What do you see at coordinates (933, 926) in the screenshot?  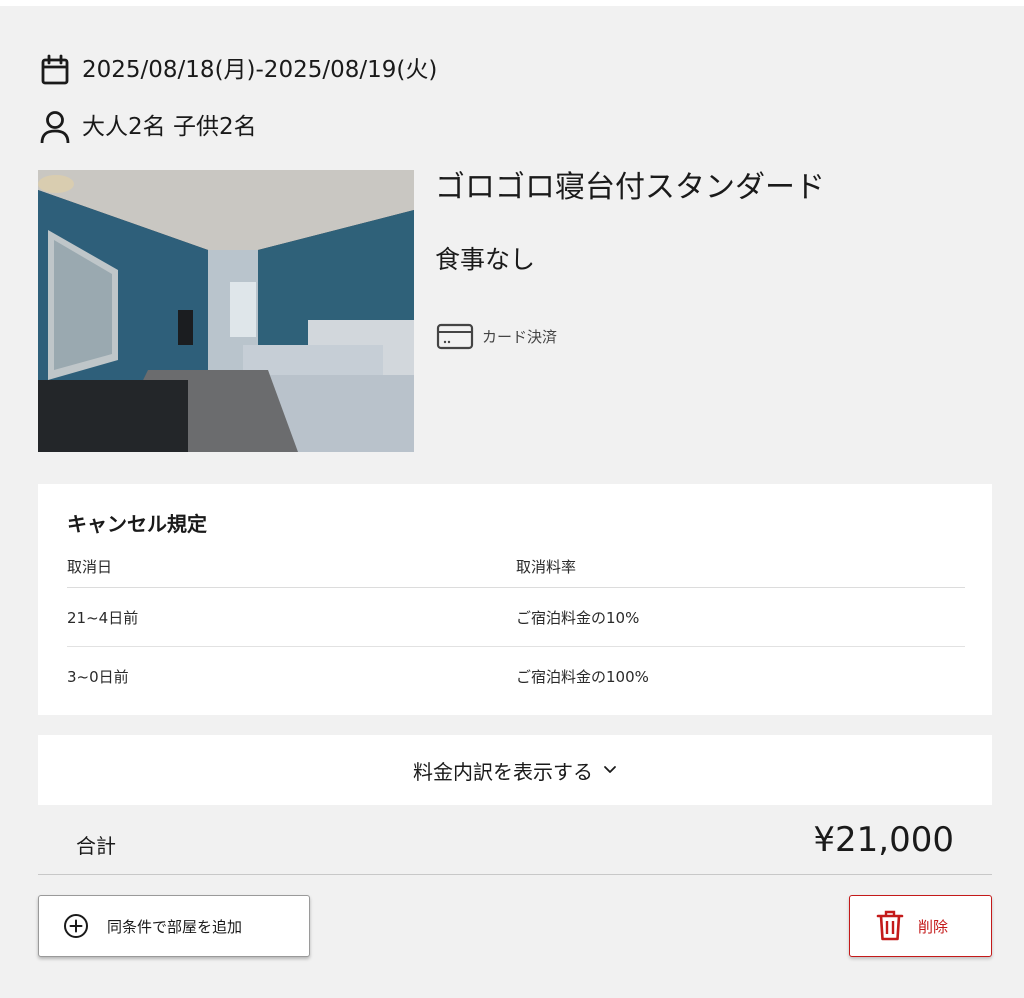 I see `delete-label: 削除` at bounding box center [933, 926].